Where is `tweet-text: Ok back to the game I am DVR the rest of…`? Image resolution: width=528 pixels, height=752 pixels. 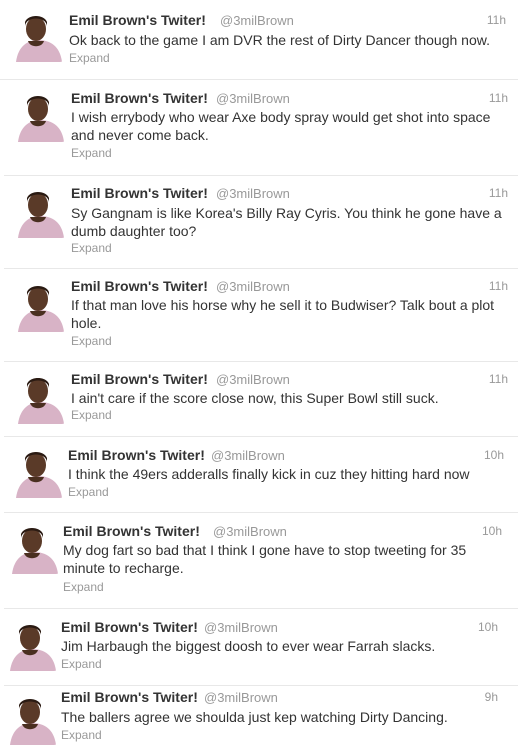 tweet-text: Ok back to the game I am DVR the rest of… is located at coordinates (279, 40).